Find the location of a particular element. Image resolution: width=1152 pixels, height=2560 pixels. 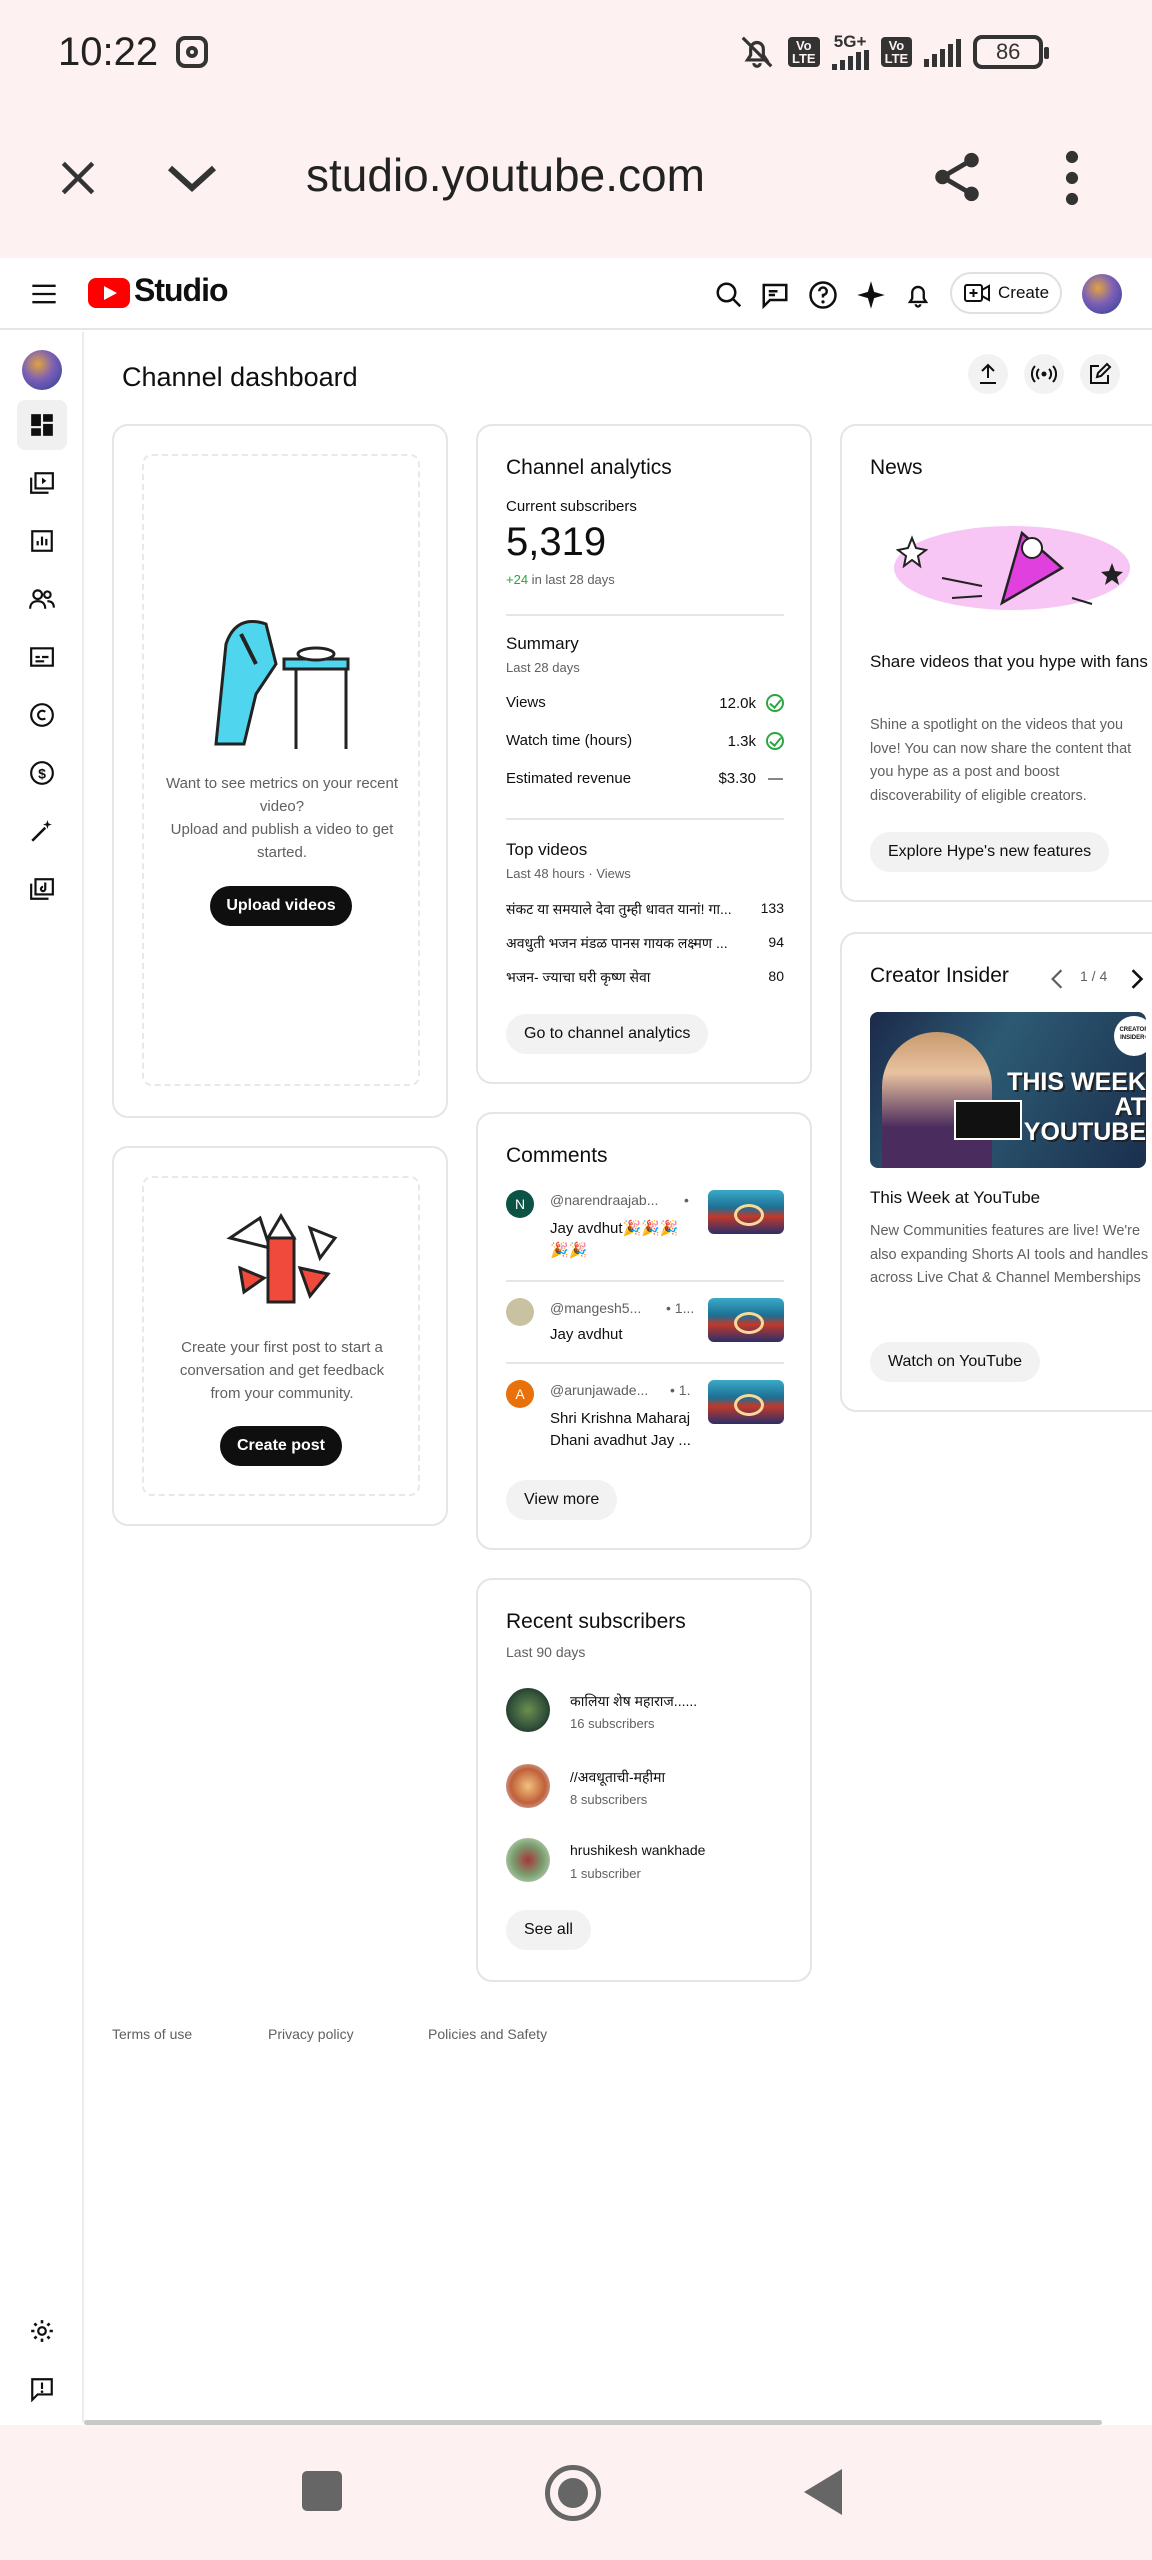

comment-avatar is located at coordinates (520, 1312).